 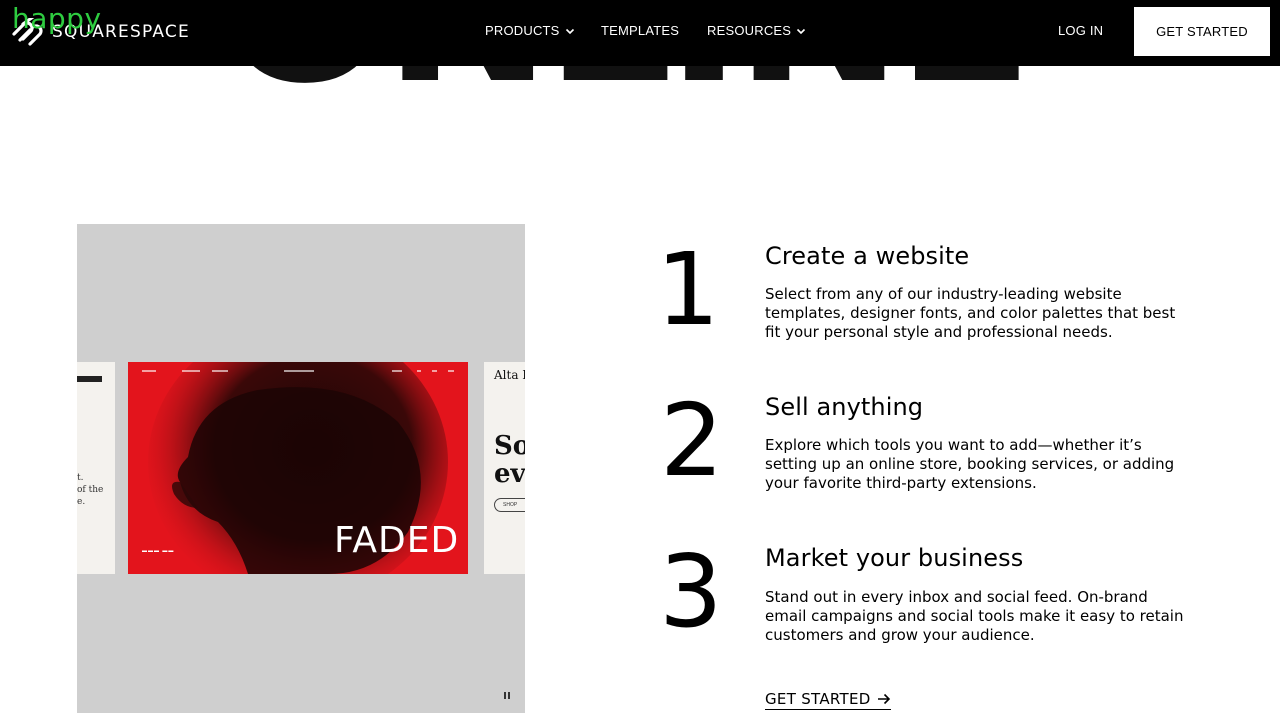 What do you see at coordinates (298, 468) in the screenshot?
I see `template-card-featured: FADED ▬▬▬ ▬▬` at bounding box center [298, 468].